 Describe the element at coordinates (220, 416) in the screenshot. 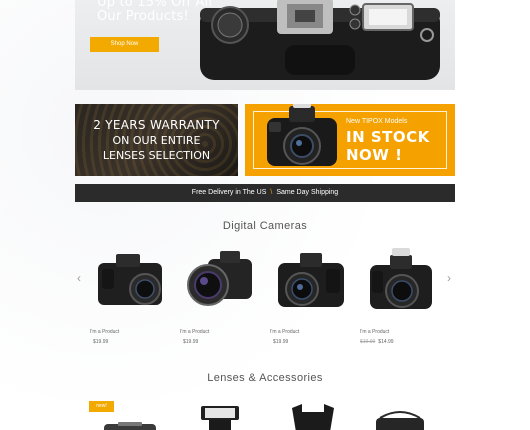

I see `flash-image` at that location.